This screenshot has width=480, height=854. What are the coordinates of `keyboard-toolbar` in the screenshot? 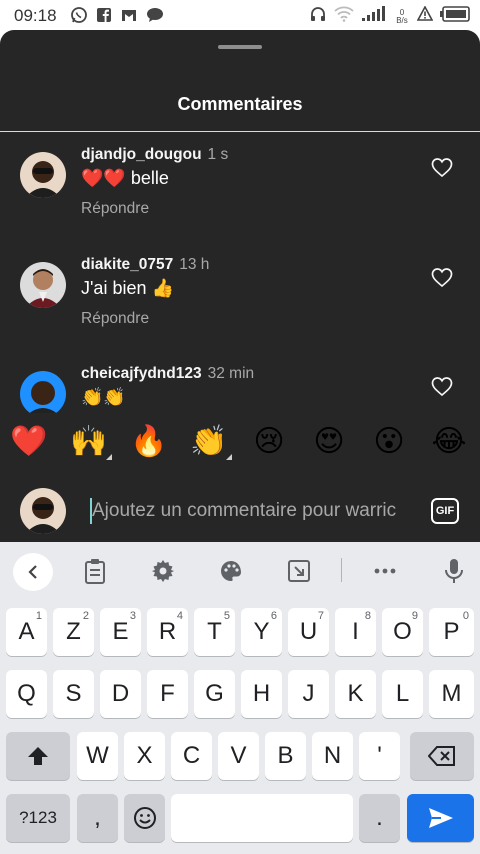 It's located at (240, 571).